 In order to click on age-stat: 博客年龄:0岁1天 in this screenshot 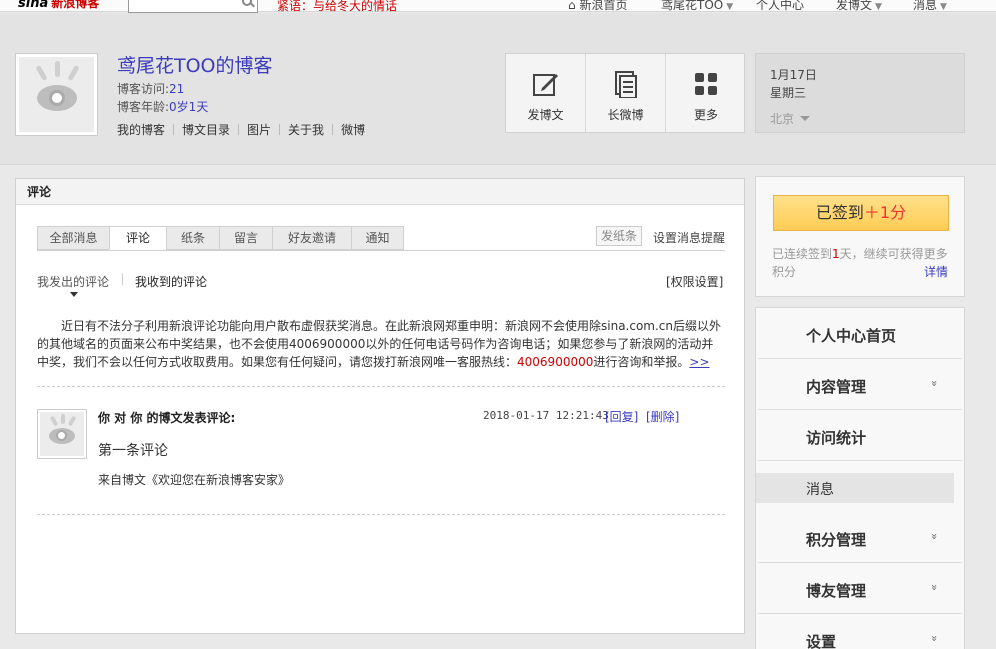, I will do `click(162, 106)`.